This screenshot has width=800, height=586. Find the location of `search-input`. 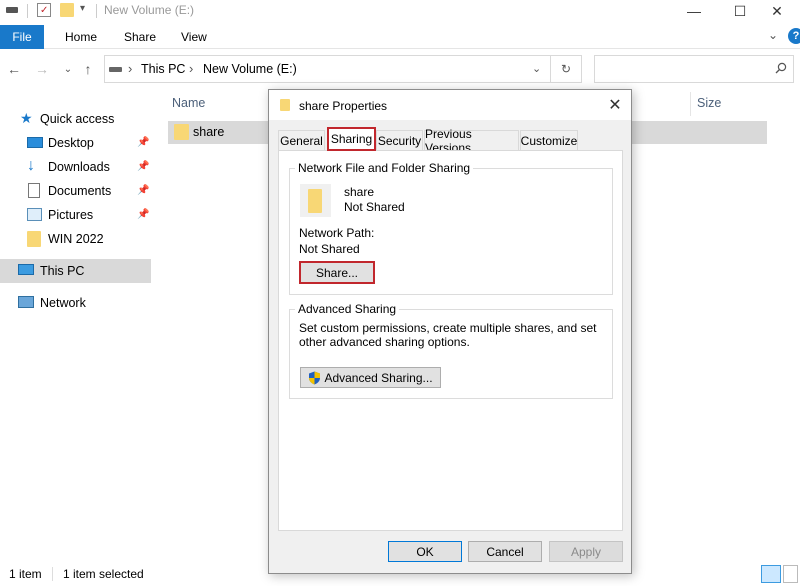

search-input is located at coordinates (694, 69).